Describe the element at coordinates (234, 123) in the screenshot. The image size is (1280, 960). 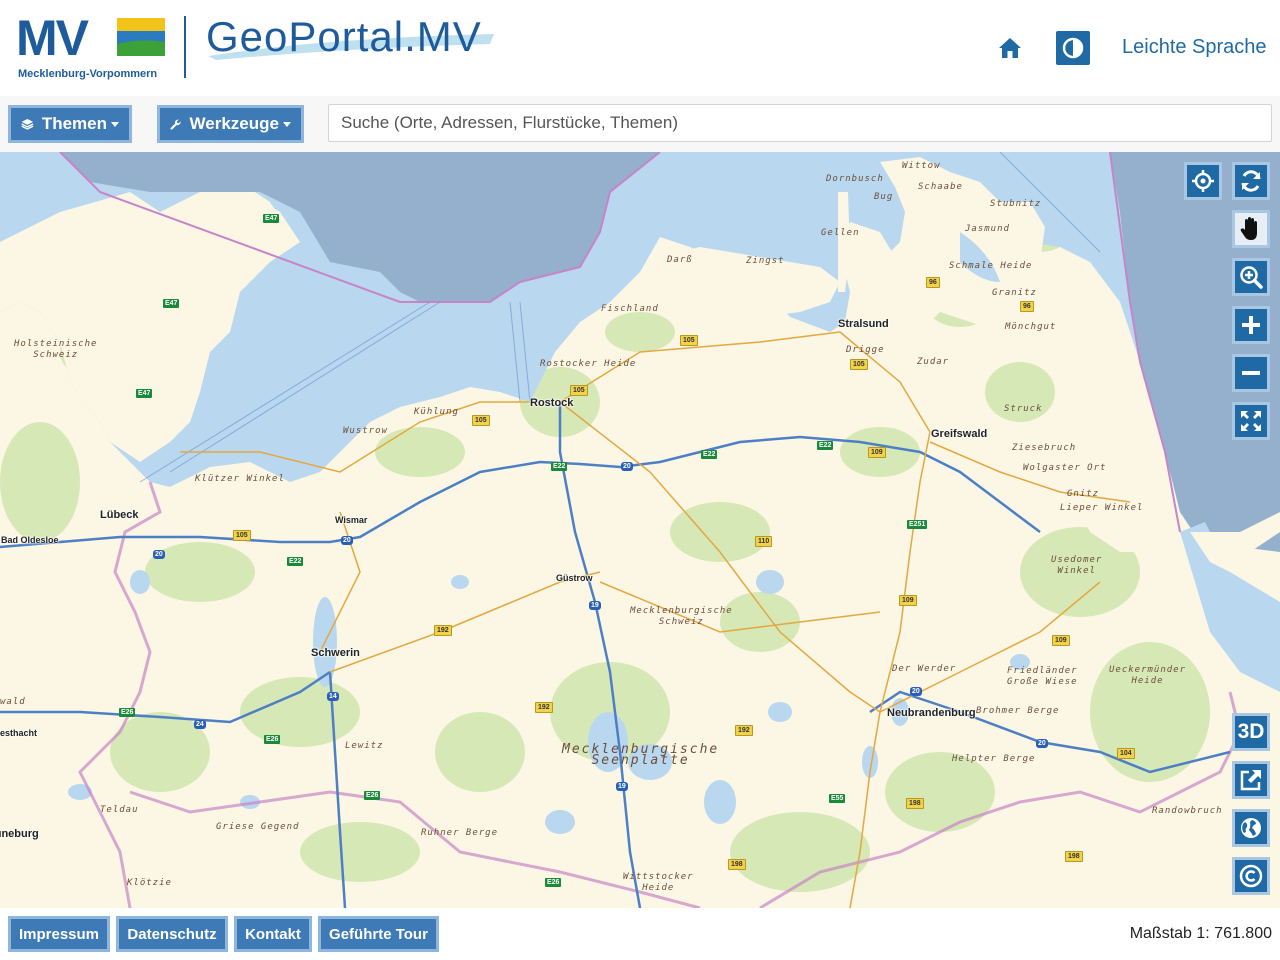
I see `tools-label: Werkzeuge` at that location.